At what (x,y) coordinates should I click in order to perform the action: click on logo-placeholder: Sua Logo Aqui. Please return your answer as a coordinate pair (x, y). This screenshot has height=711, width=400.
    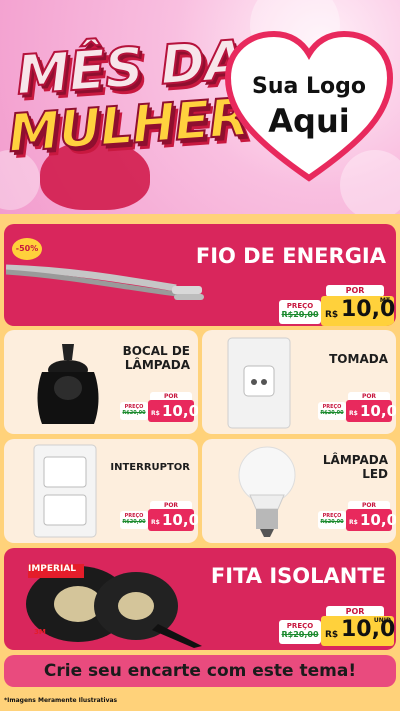
    Looking at the image, I should click on (309, 108).